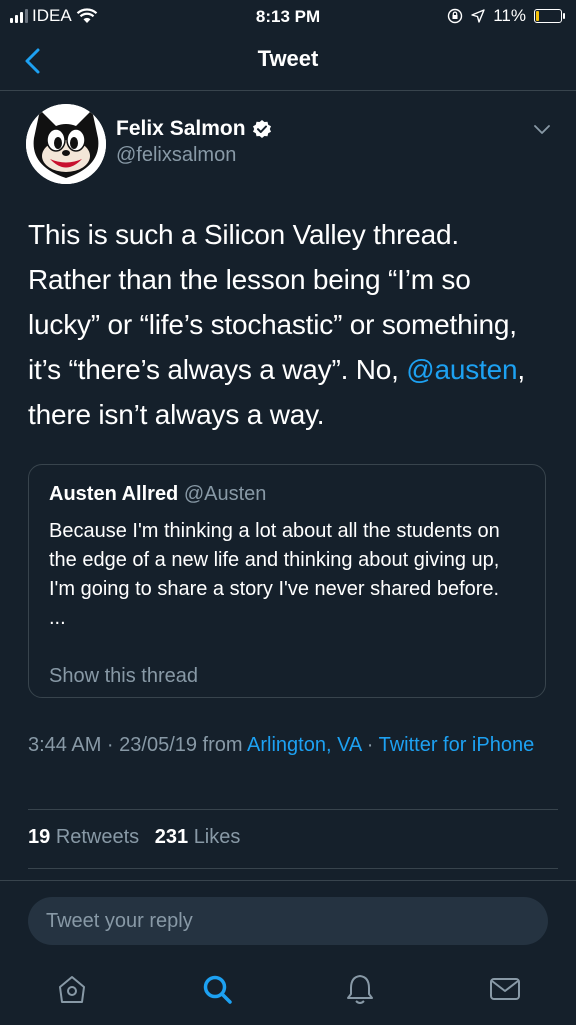  I want to click on location-link: Arlington, VA, so click(304, 745).